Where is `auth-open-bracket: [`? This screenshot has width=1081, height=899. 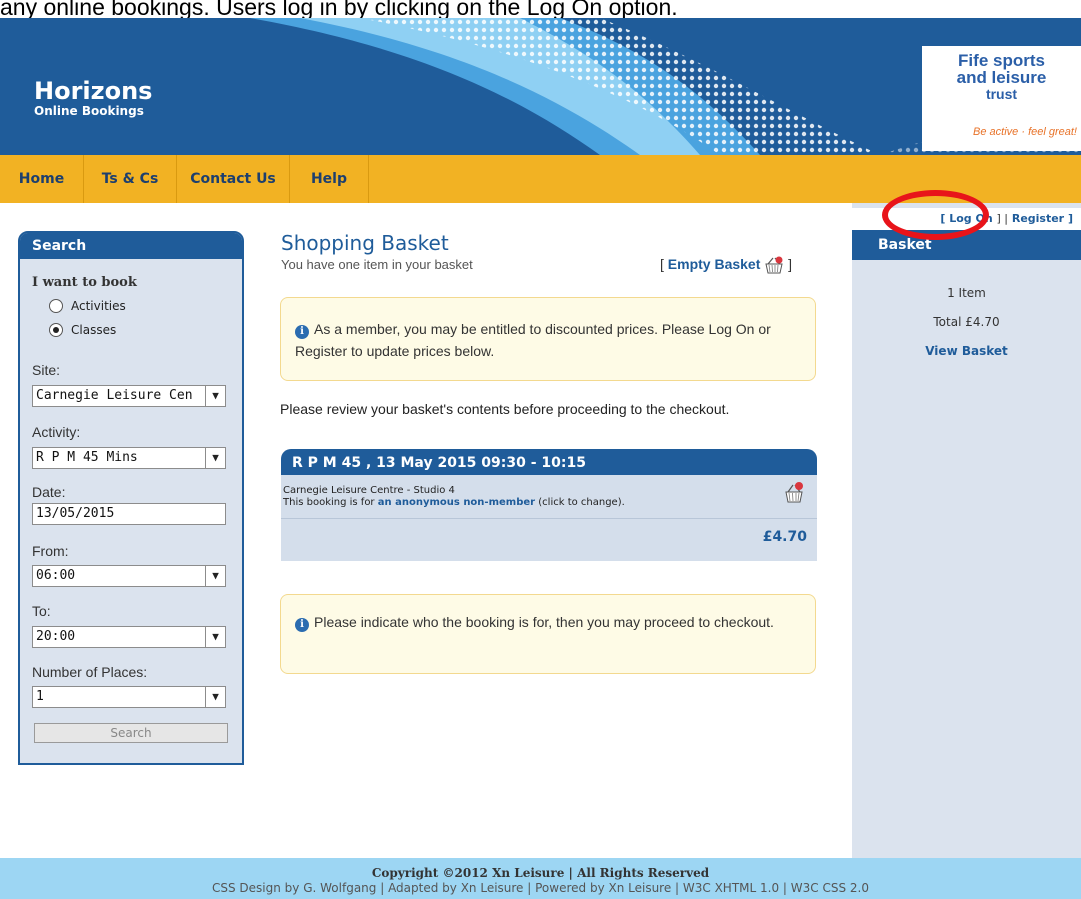 auth-open-bracket: [ is located at coordinates (943, 218).